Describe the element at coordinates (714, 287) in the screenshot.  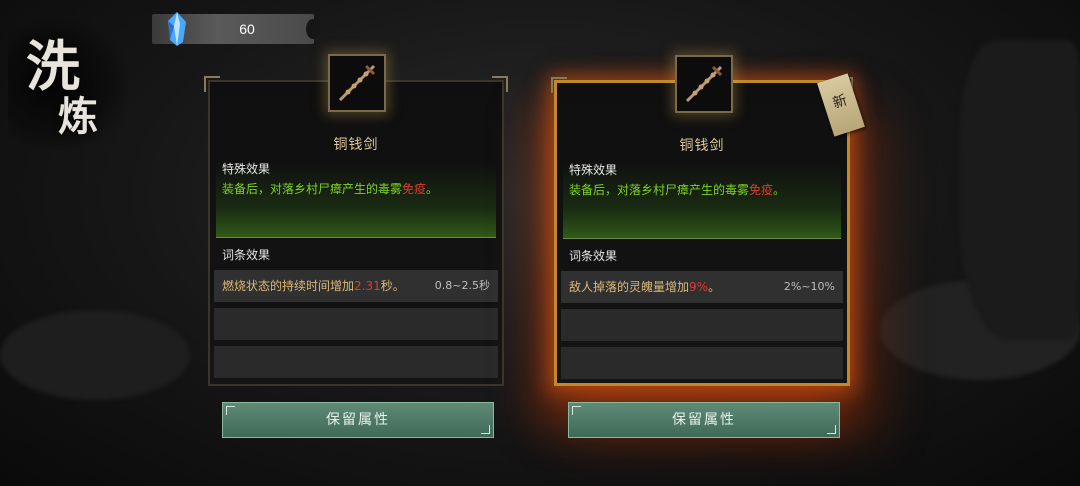
I see `affix-text-post: 。` at that location.